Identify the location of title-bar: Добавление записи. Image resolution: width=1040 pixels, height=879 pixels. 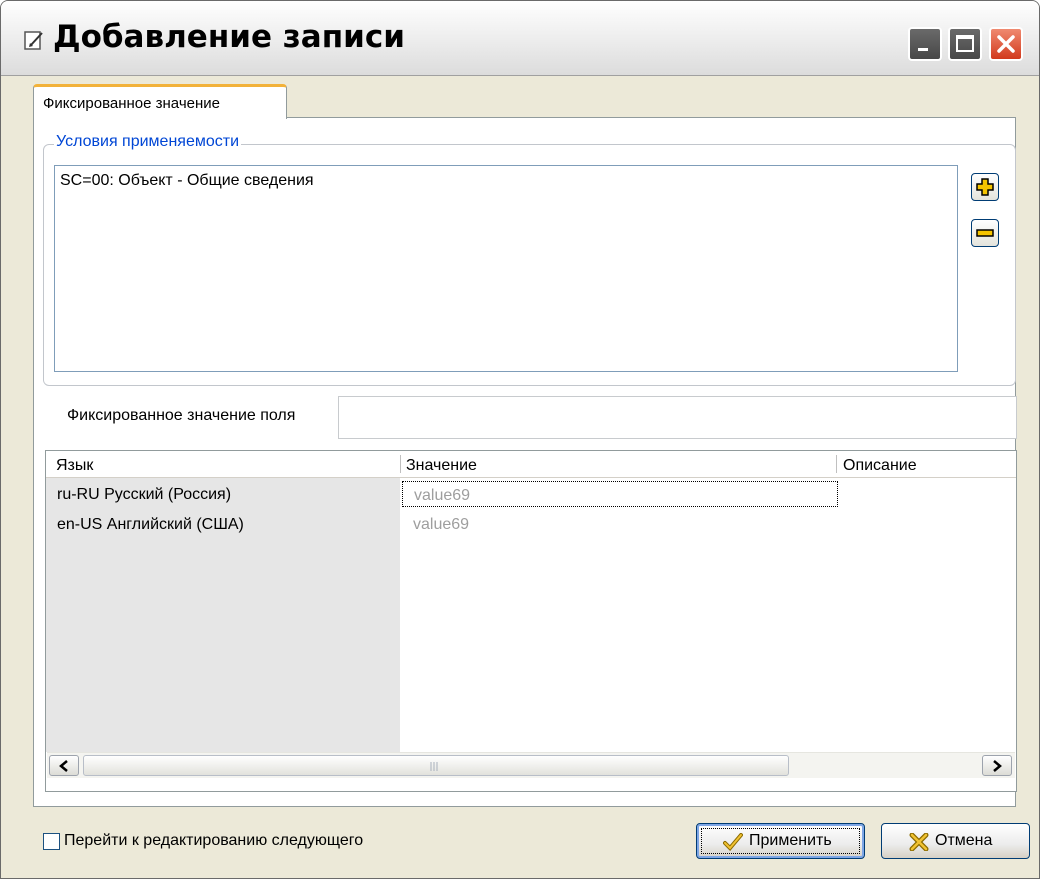
(520, 38).